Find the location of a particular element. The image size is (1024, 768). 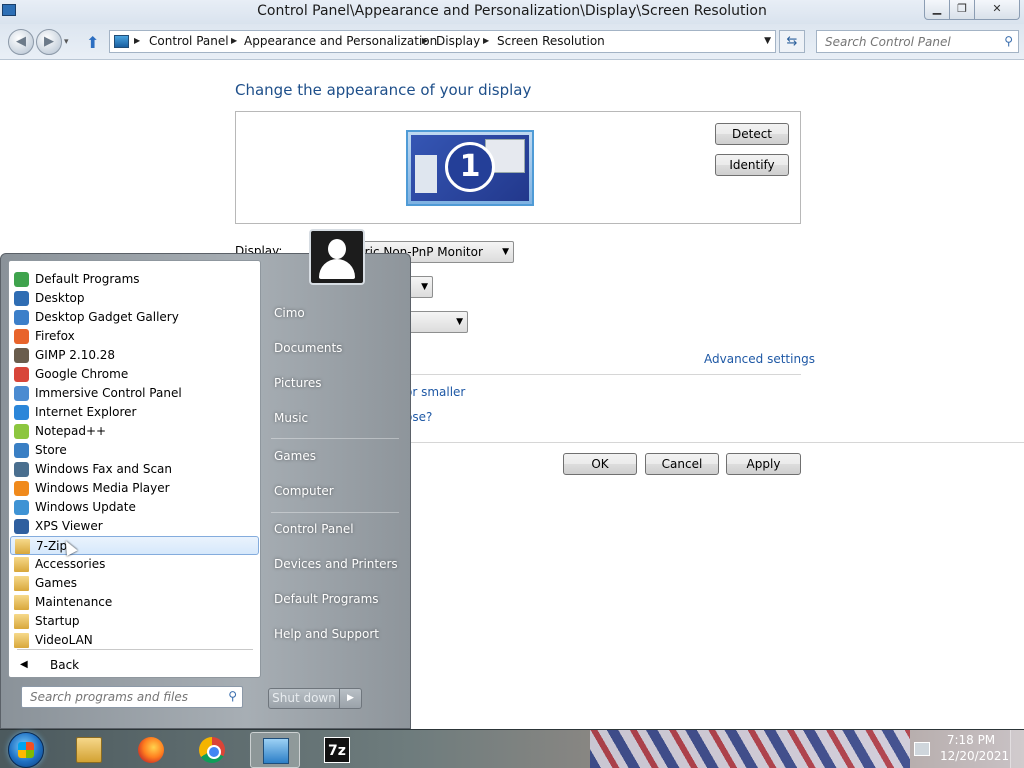

detect-button: Detect is located at coordinates (752, 134).